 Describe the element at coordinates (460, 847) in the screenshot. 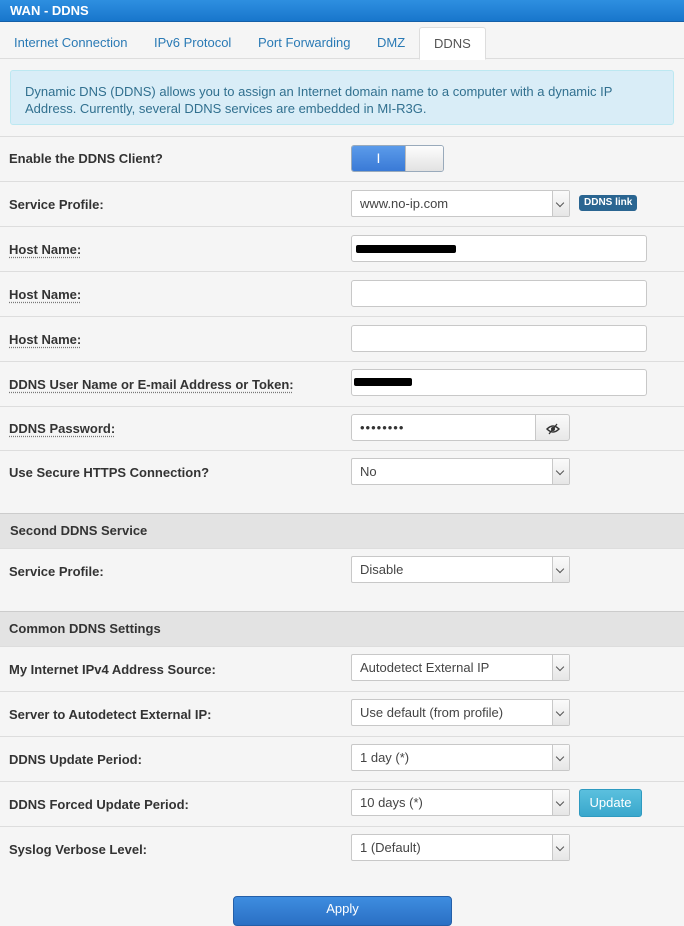

I see `syslog-select: 1 (Default)` at that location.